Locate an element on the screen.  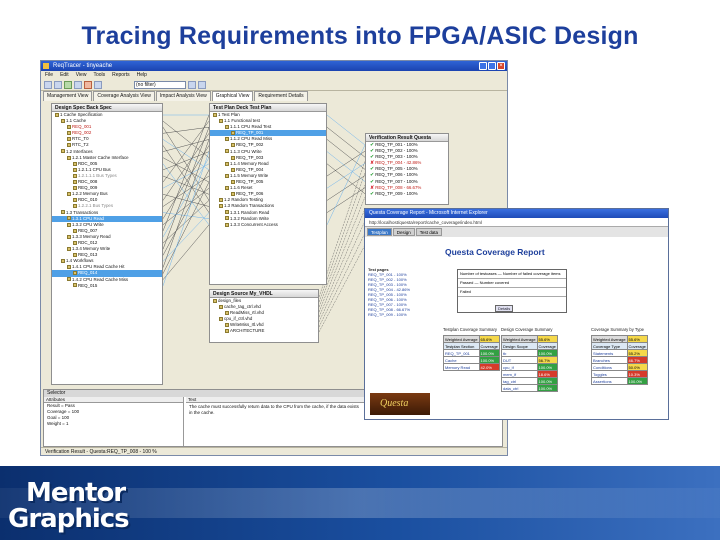
source-tree-row: ARCHITECTURE is located at coordinates (264, 331).